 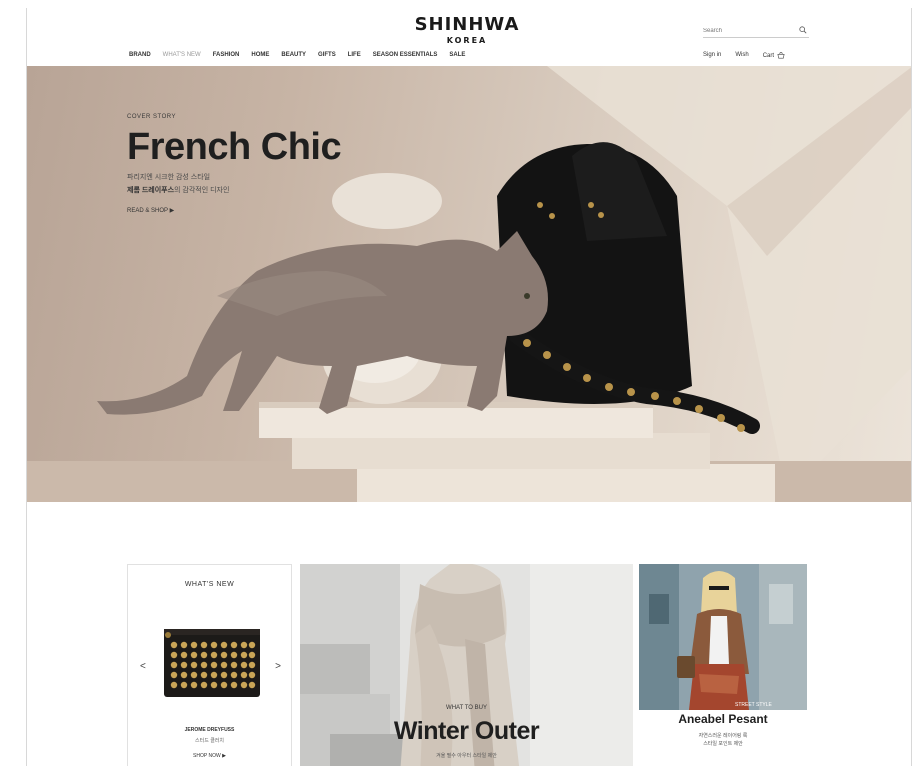 What do you see at coordinates (457, 55) in the screenshot?
I see `nav-item-sale: SALE` at bounding box center [457, 55].